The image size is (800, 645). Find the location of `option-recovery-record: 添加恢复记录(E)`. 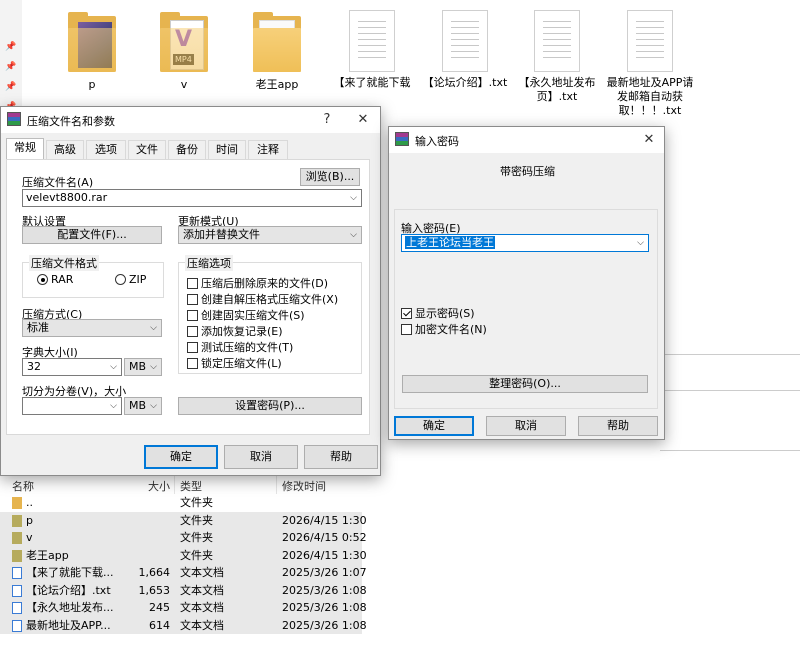

option-recovery-record: 添加恢复记录(E) is located at coordinates (235, 331).